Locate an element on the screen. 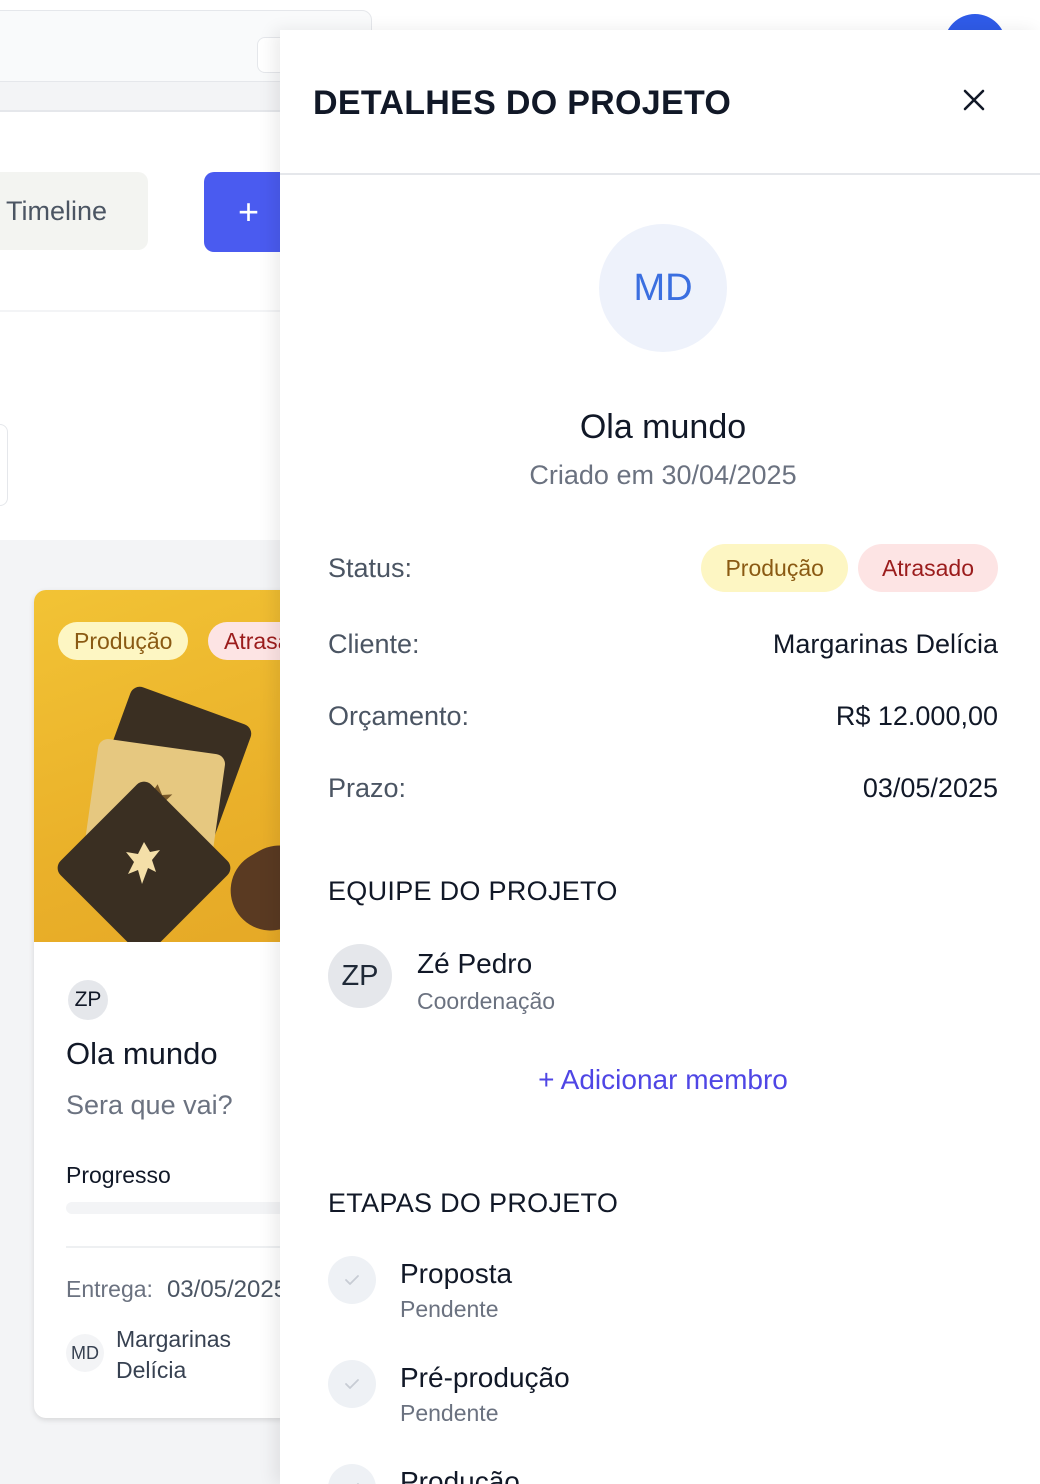  card-title: Ola mundo is located at coordinates (142, 1053).